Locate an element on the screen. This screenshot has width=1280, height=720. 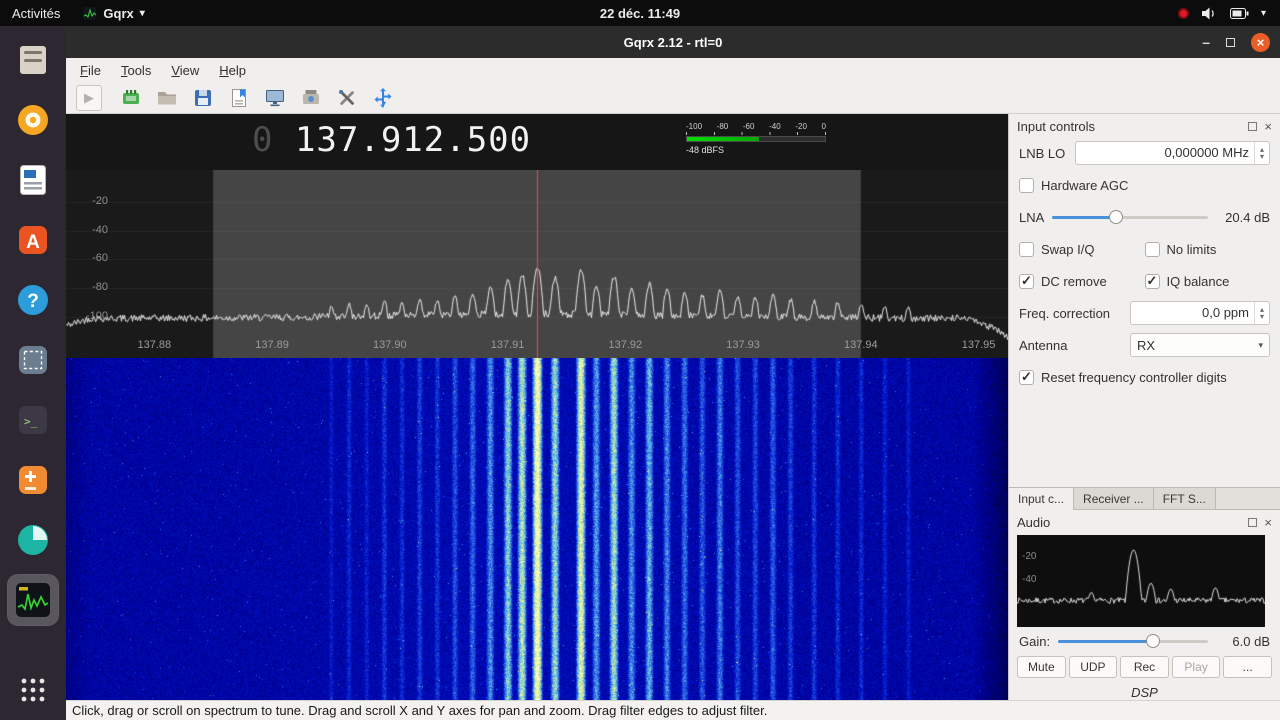
save-icon is located at coordinates (203, 97).